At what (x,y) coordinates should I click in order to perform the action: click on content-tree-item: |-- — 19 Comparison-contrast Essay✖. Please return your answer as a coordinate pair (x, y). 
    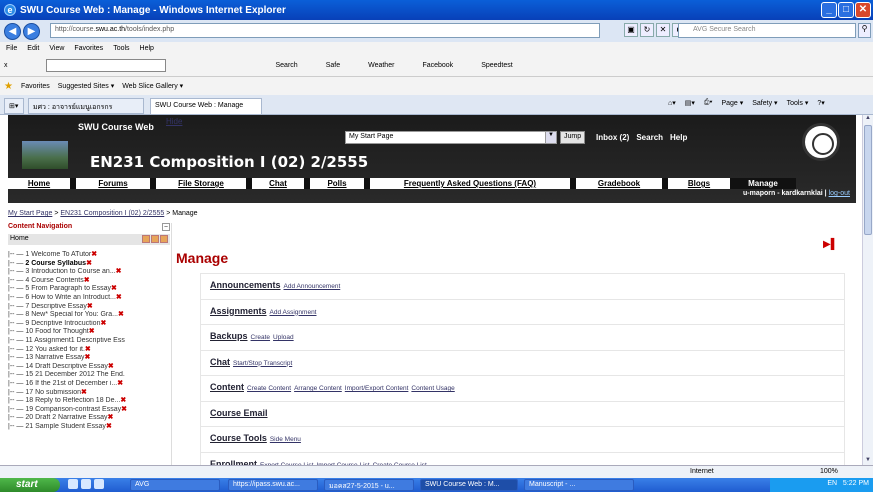
    Looking at the image, I should click on (89, 410).